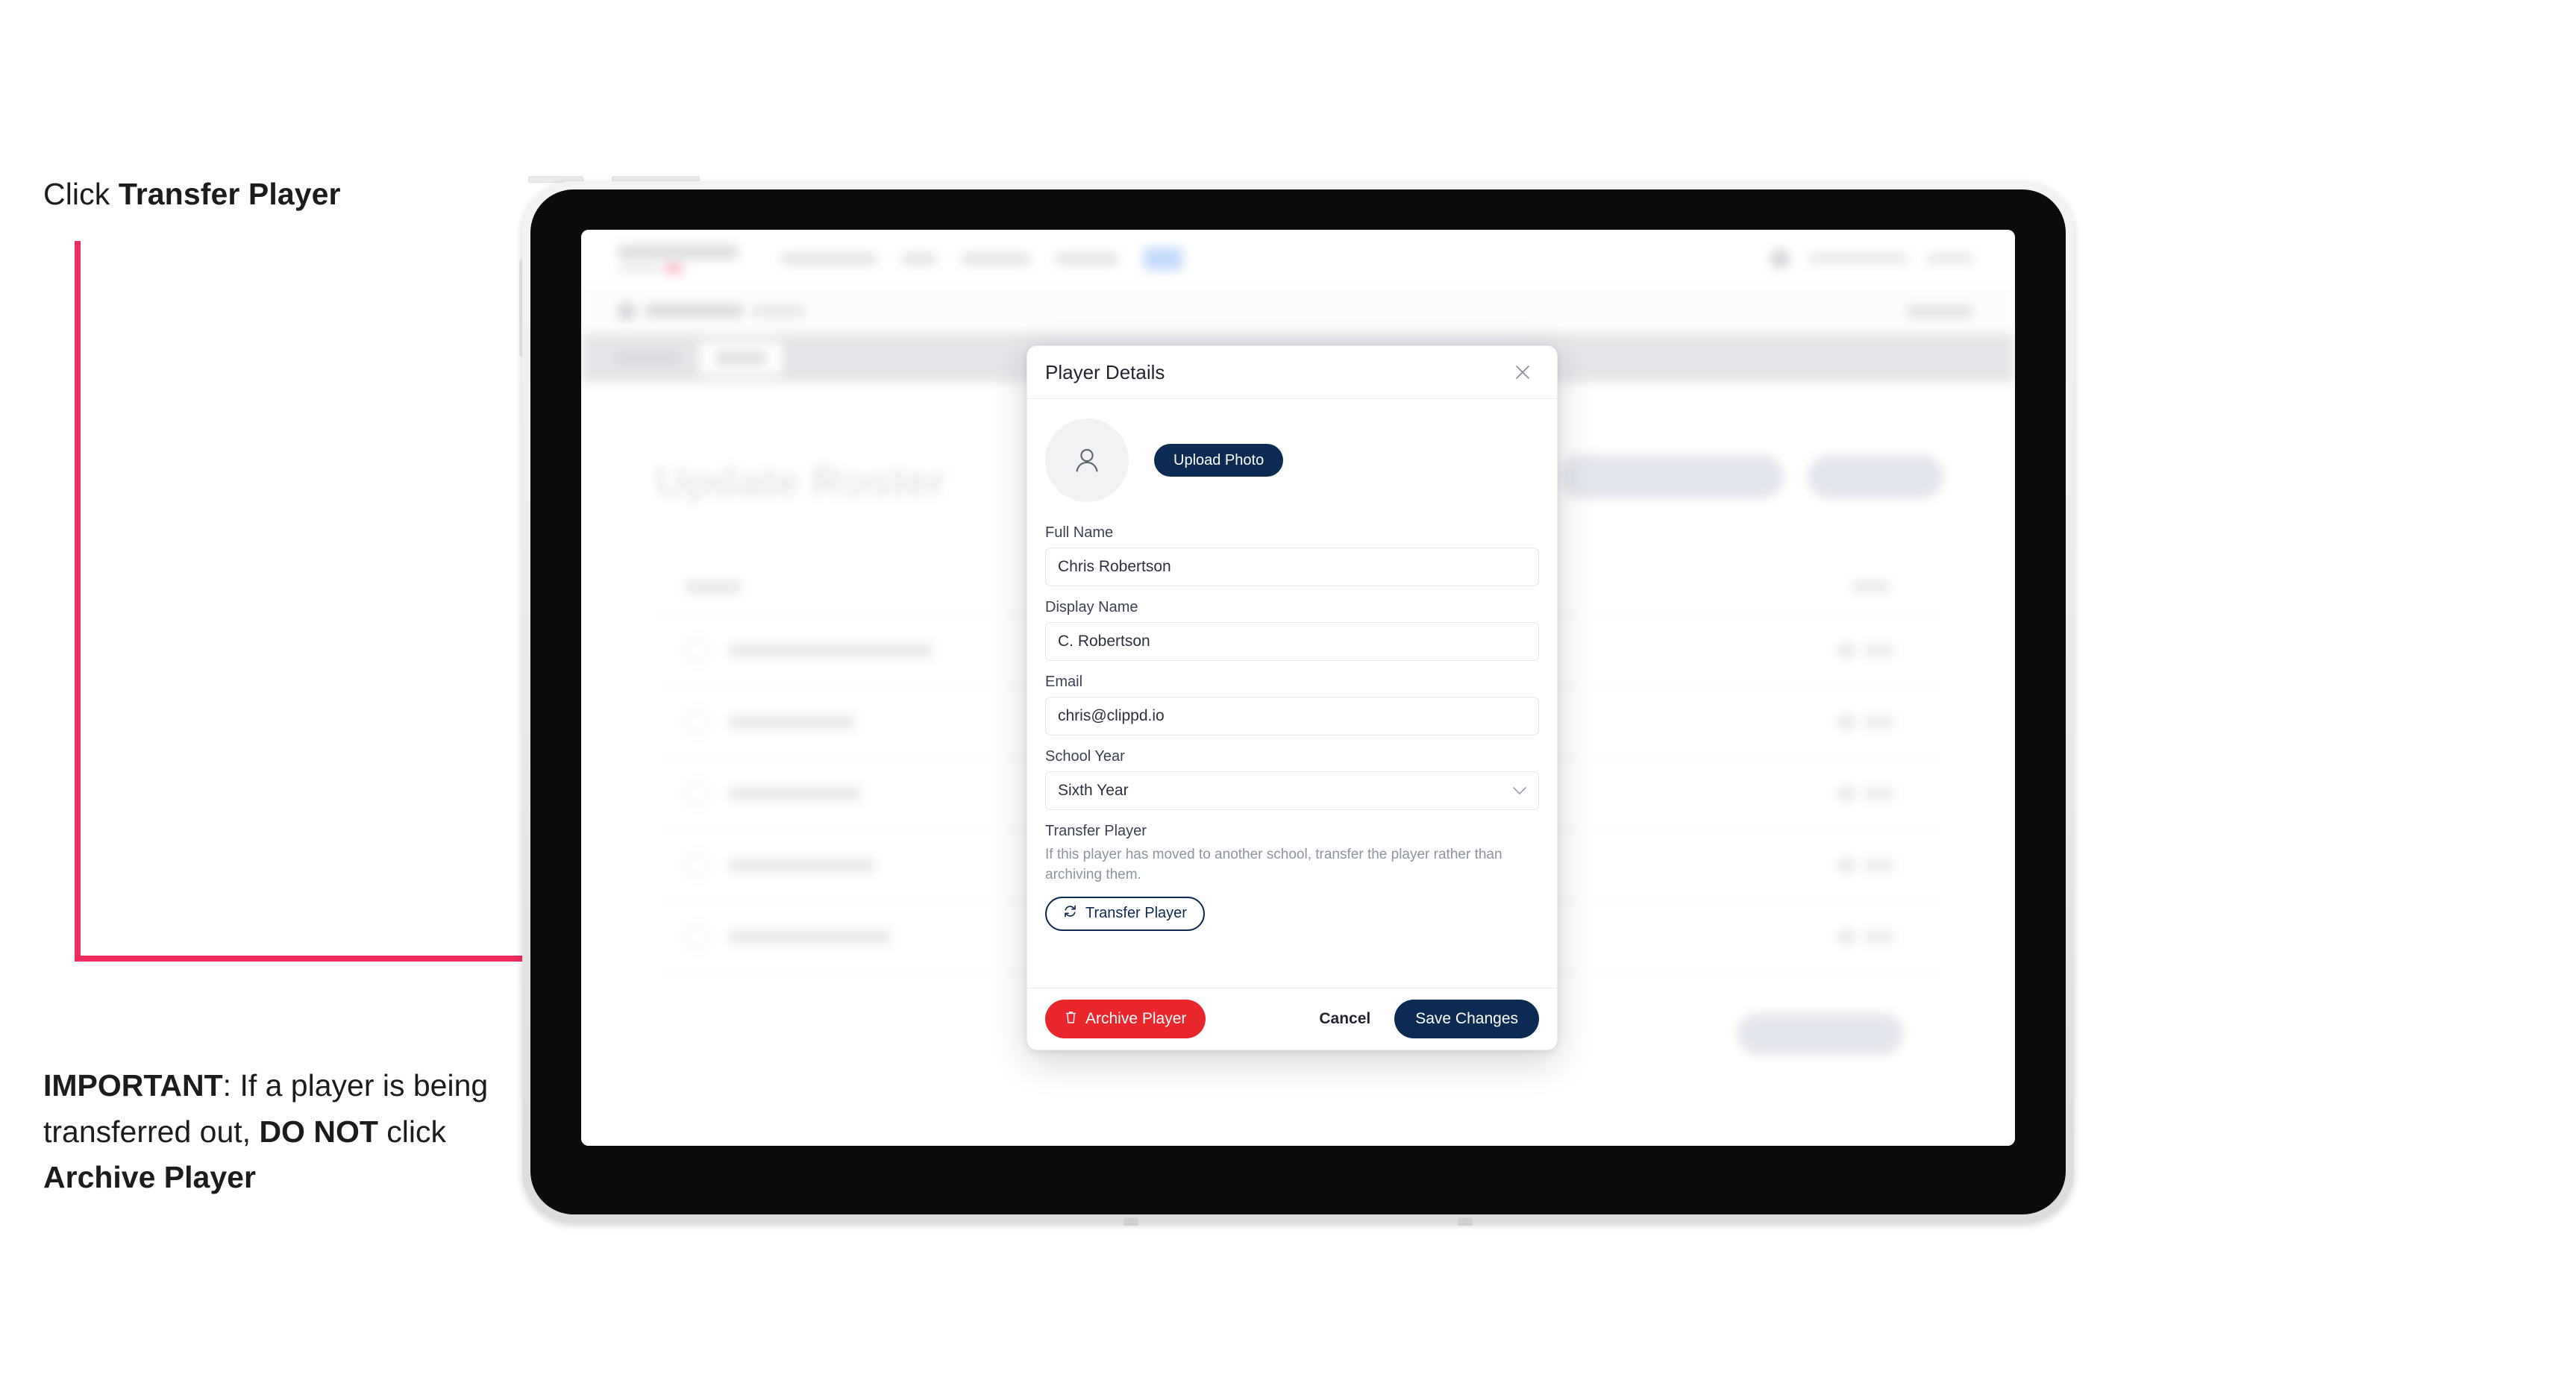 The height and width of the screenshot is (1386, 2576). What do you see at coordinates (1105, 371) in the screenshot?
I see `modal-title: Player Details` at bounding box center [1105, 371].